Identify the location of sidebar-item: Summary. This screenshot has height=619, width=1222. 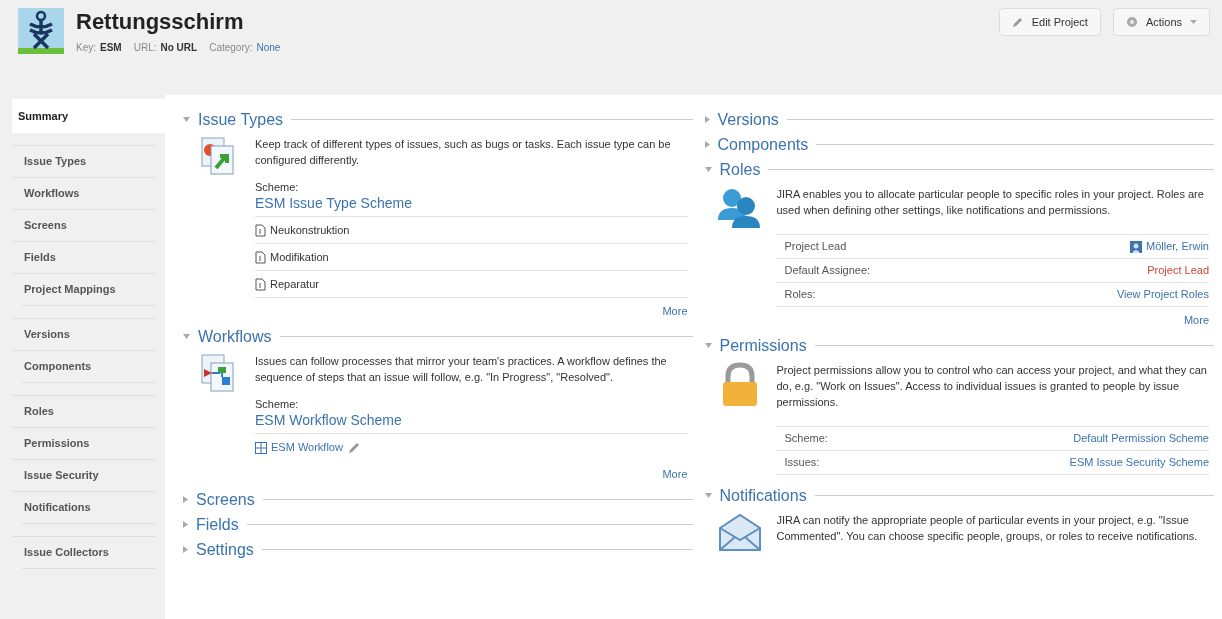
(88, 116).